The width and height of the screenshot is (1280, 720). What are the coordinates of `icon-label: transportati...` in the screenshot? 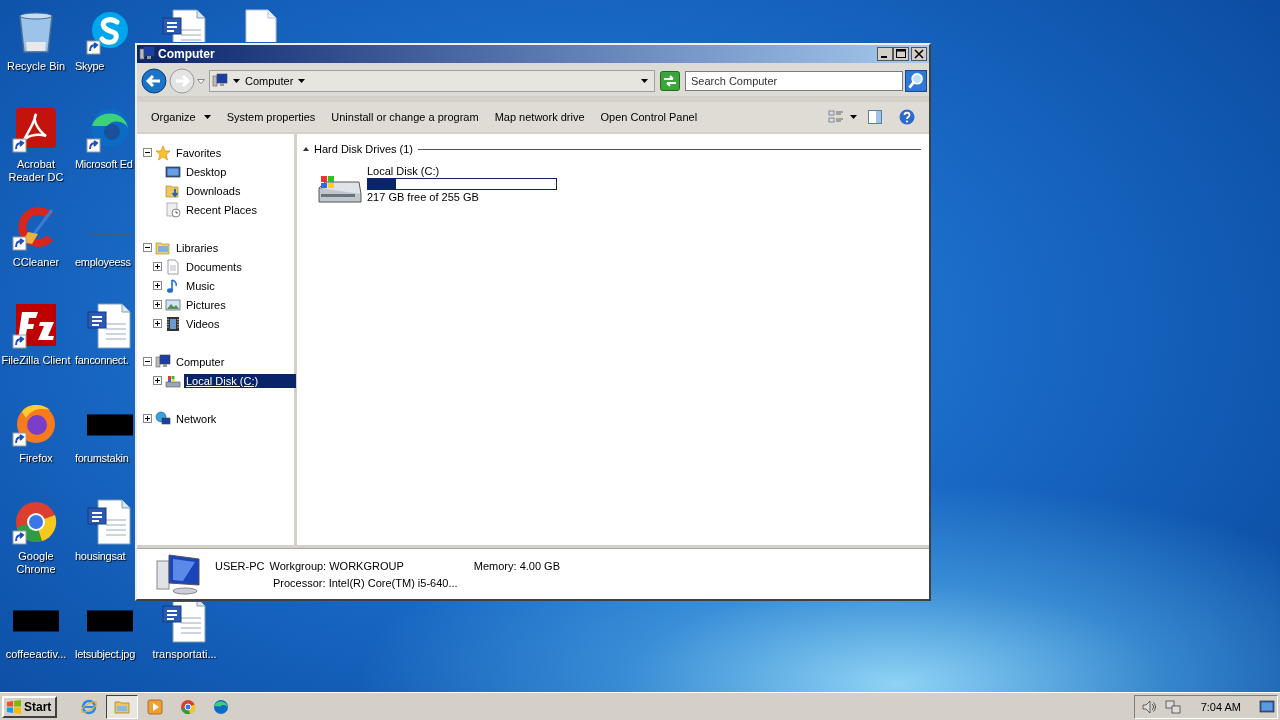 It's located at (184, 654).